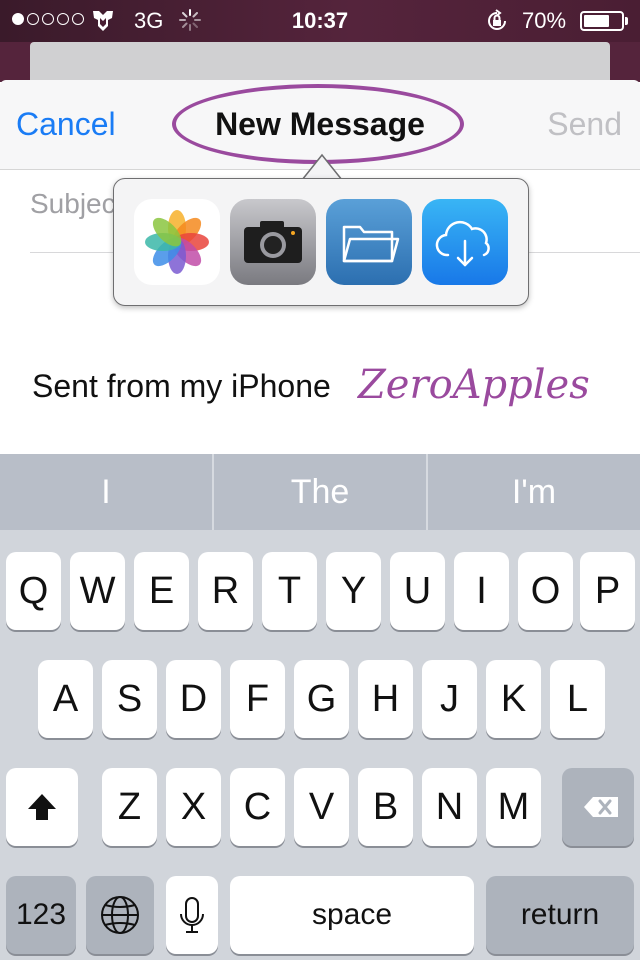  What do you see at coordinates (385, 807) in the screenshot?
I see `key-b: B` at bounding box center [385, 807].